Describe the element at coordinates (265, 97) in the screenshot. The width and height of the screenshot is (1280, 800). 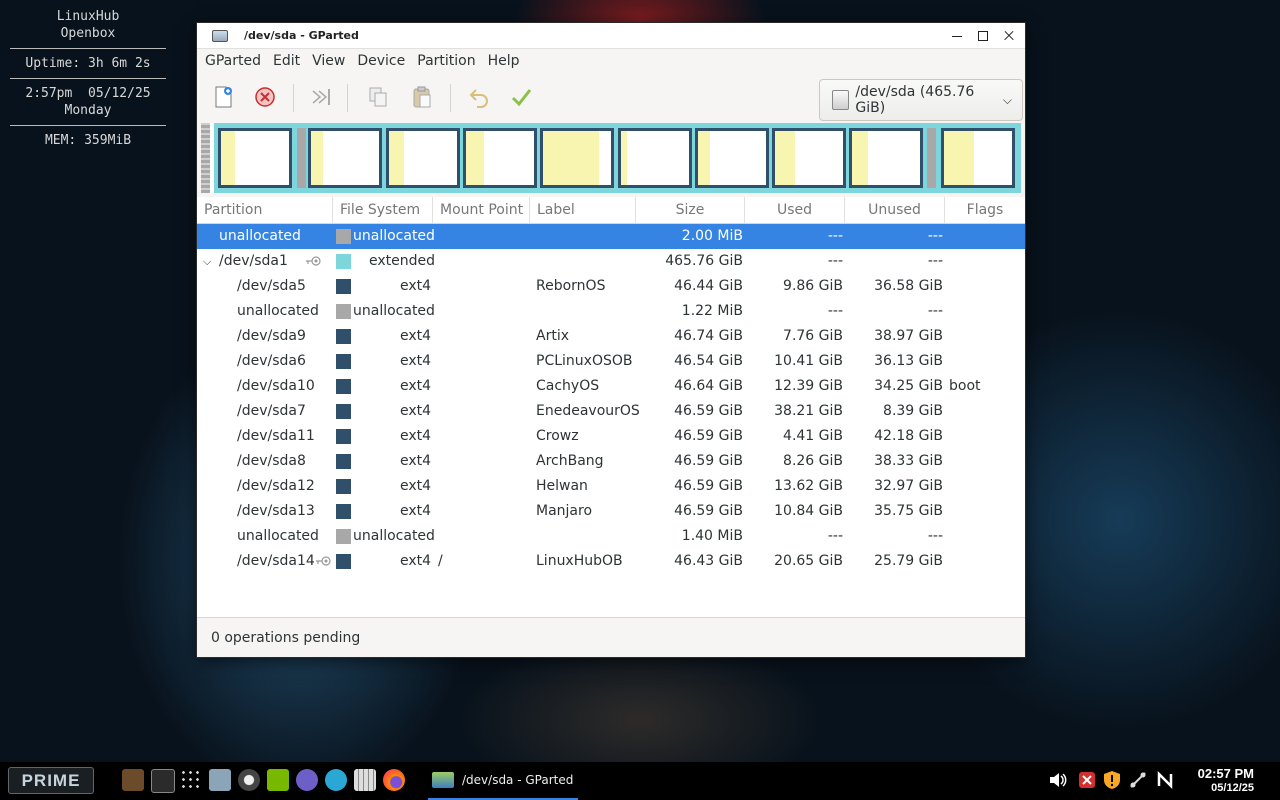
I see `delete-partition-button` at that location.